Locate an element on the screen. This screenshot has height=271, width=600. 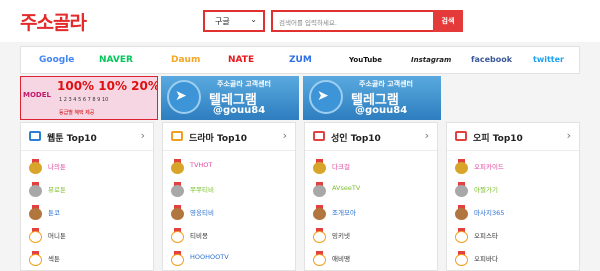
rank-item-name: 오피스타 is located at coordinates (486, 235).